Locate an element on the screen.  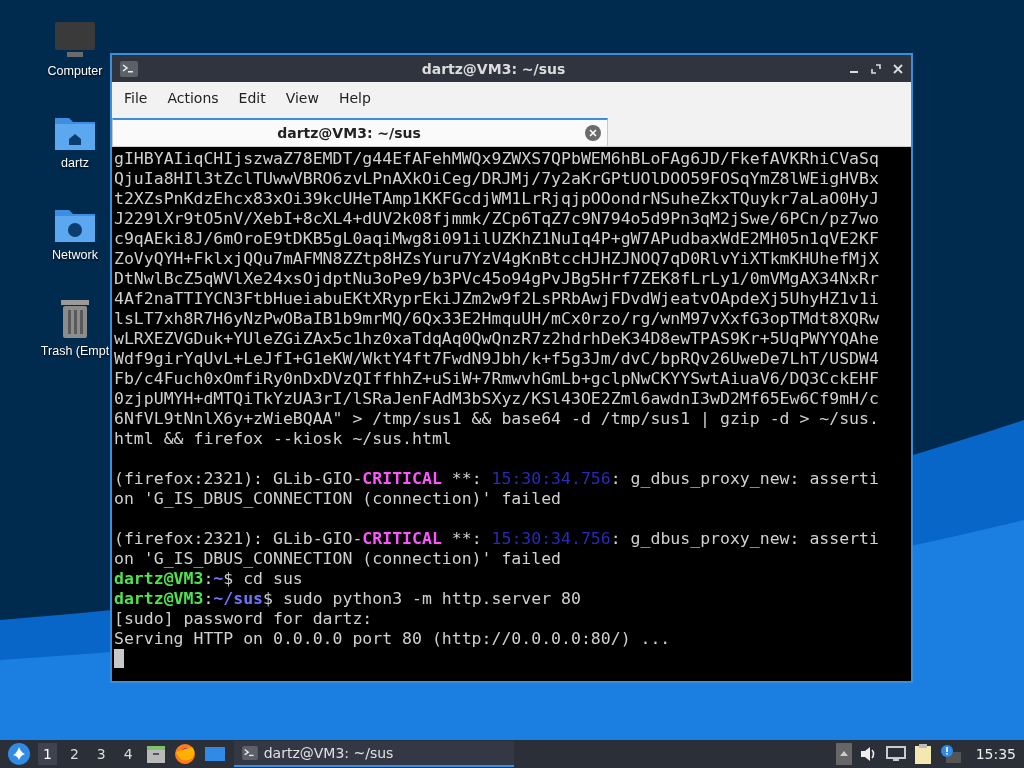
icon-label: Trash (Empt is located at coordinates (75, 351).